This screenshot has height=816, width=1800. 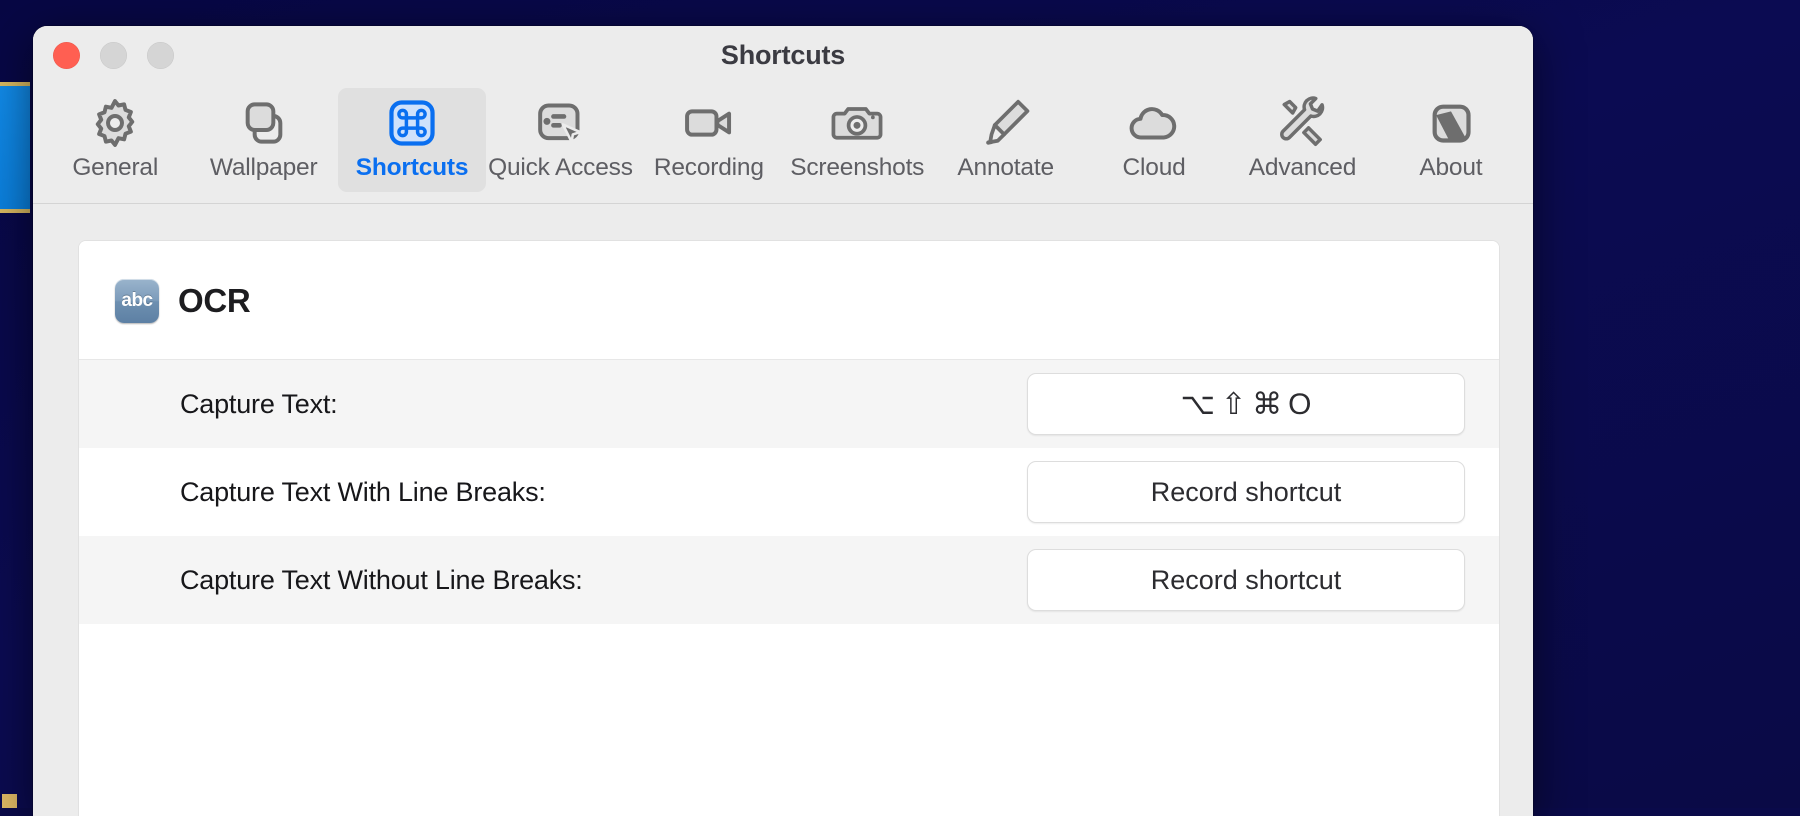 What do you see at coordinates (264, 123) in the screenshot?
I see `windows-stack-icon` at bounding box center [264, 123].